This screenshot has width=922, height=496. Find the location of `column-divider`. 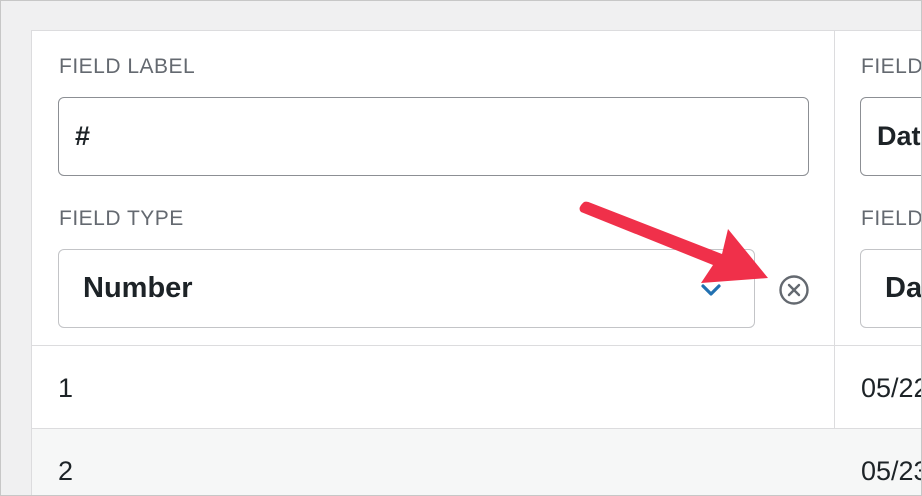

column-divider is located at coordinates (834, 263).